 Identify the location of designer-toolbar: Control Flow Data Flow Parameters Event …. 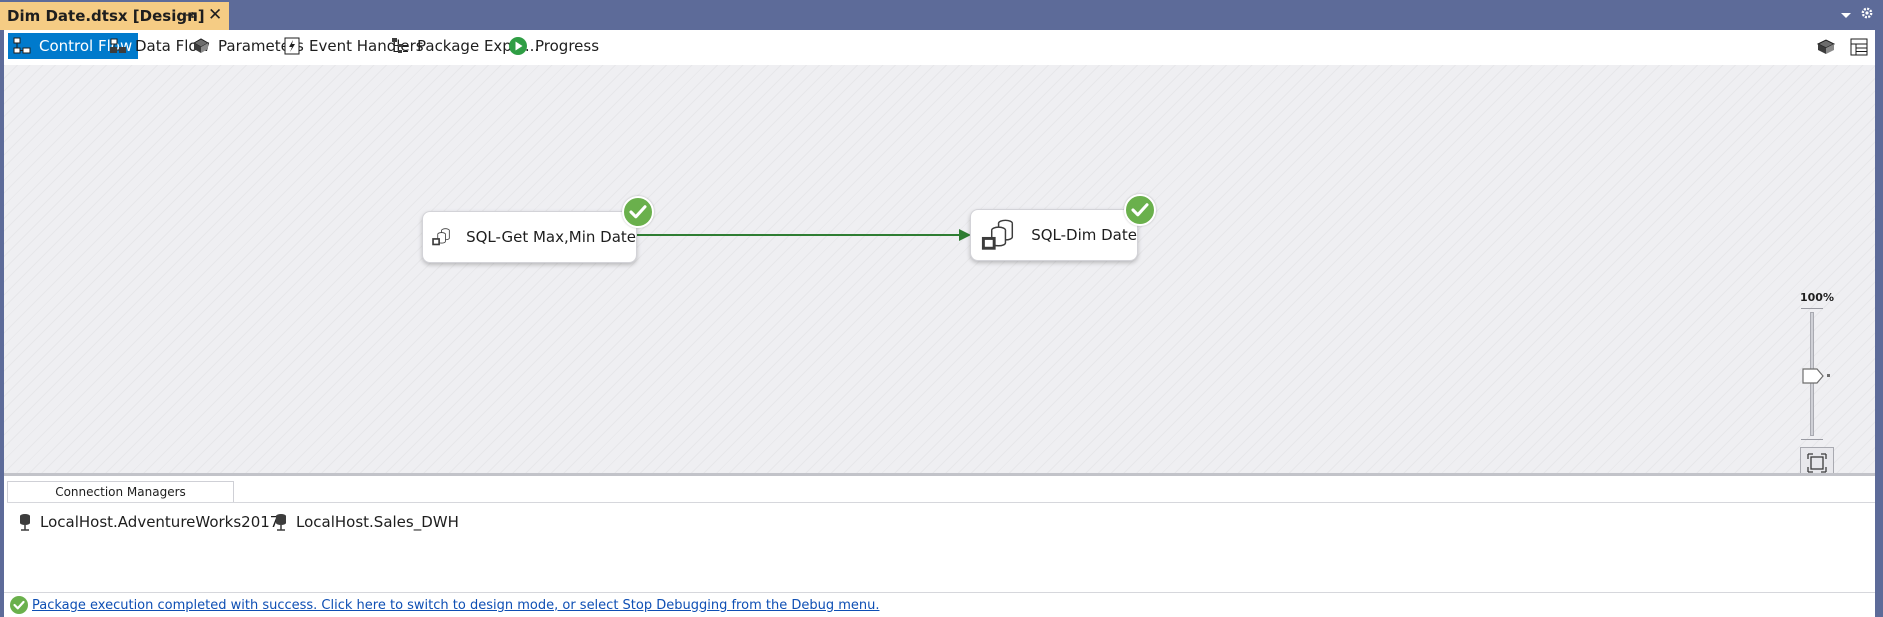
(939, 47).